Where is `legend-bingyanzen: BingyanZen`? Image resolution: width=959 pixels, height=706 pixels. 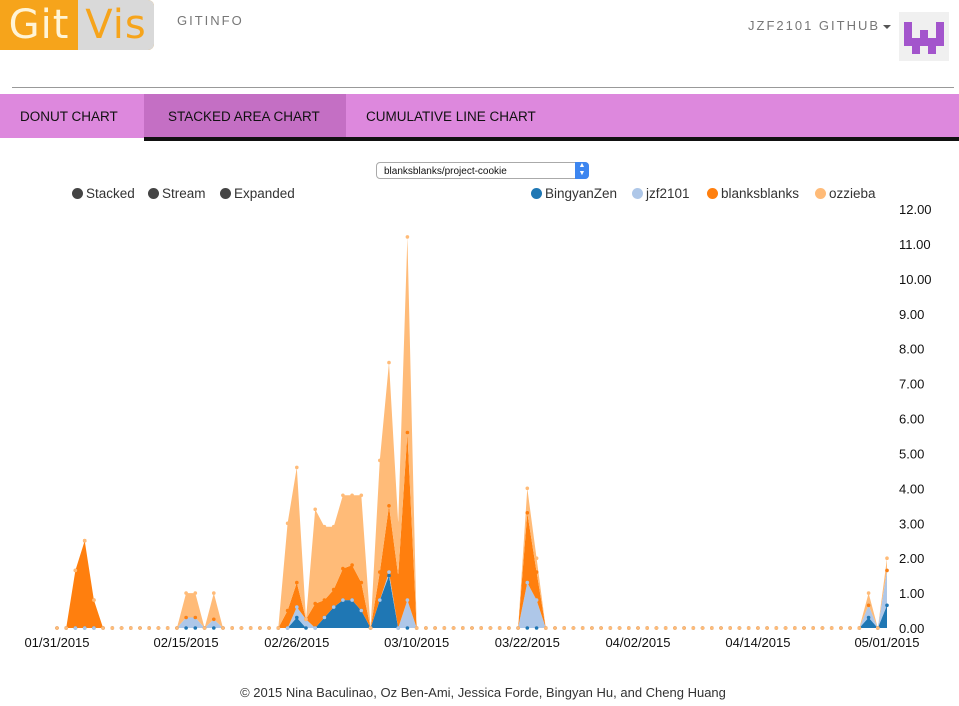 legend-bingyanzen: BingyanZen is located at coordinates (574, 193).